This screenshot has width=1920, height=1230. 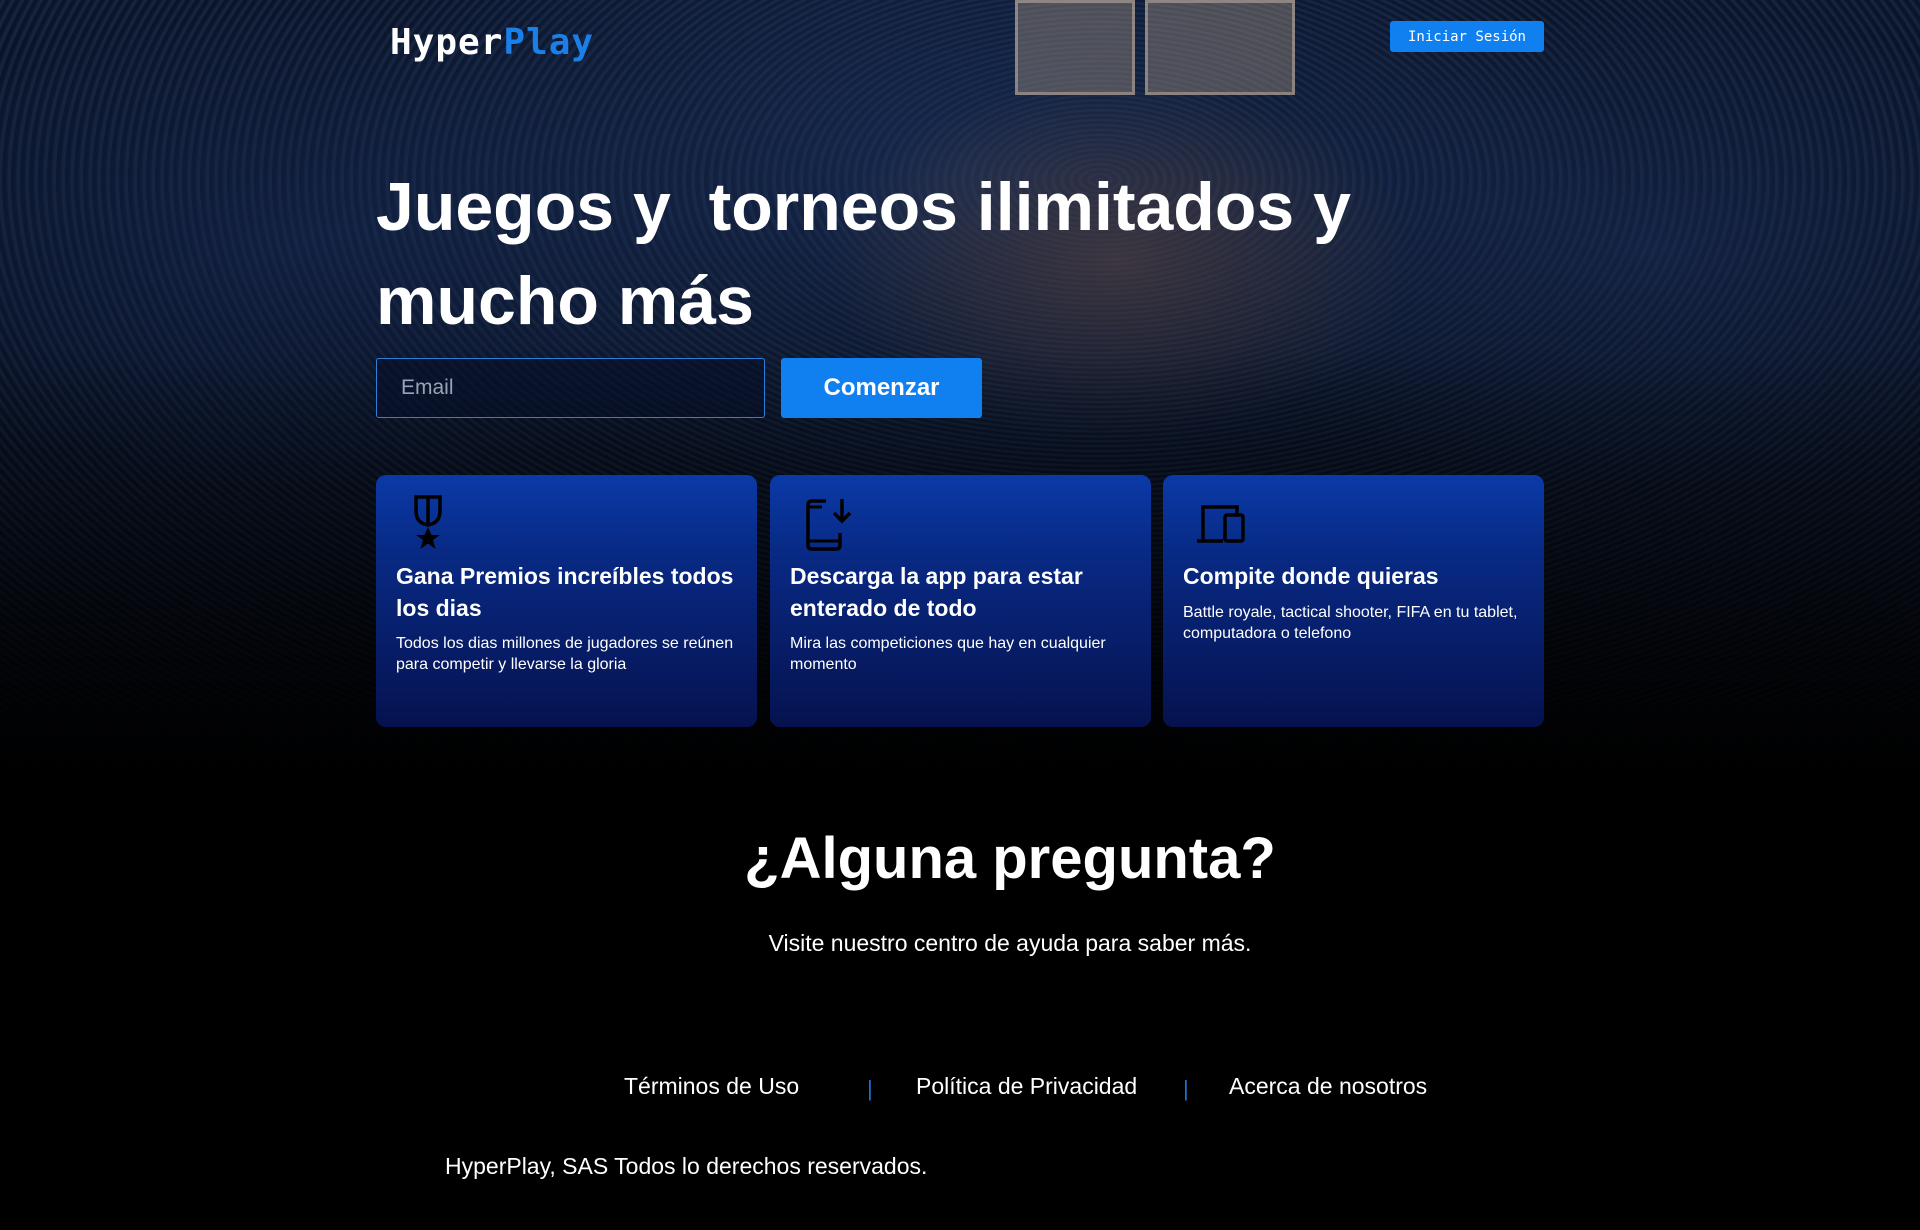 What do you see at coordinates (447, 42) in the screenshot?
I see `logo-text-hyper: Hyper` at bounding box center [447, 42].